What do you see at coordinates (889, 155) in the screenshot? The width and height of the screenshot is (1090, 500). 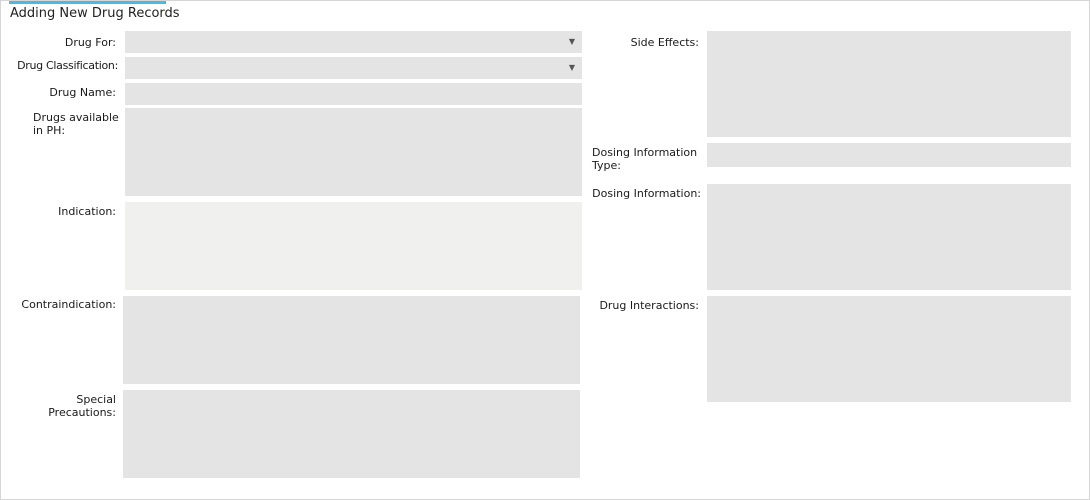 I see `dosing-info-type-input` at bounding box center [889, 155].